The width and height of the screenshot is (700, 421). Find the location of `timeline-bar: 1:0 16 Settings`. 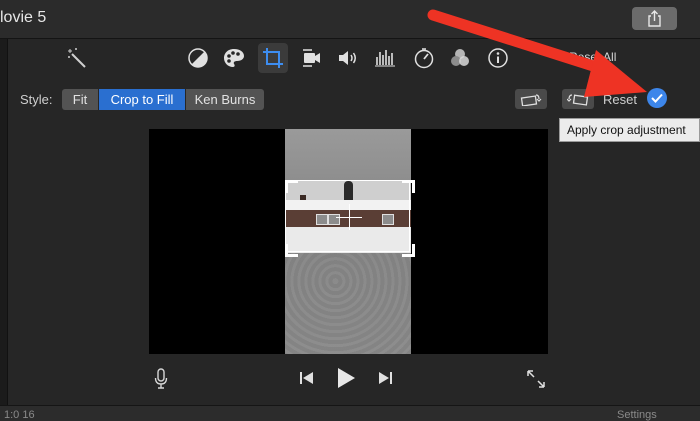

timeline-bar: 1:0 16 Settings is located at coordinates (350, 413).